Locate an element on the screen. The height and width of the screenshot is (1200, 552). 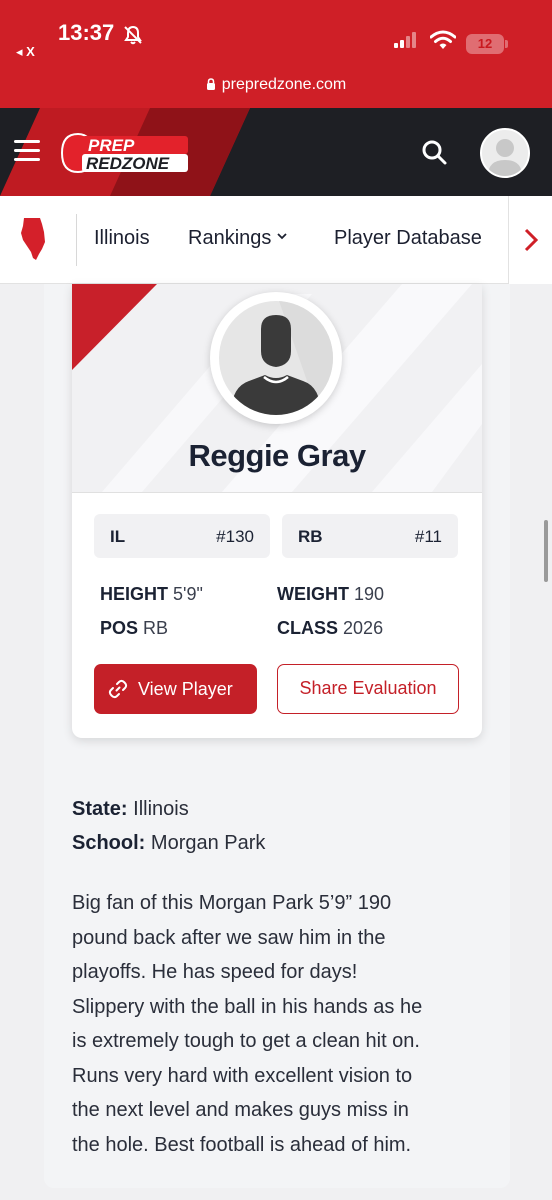
bell-muted-icon is located at coordinates (133, 35).